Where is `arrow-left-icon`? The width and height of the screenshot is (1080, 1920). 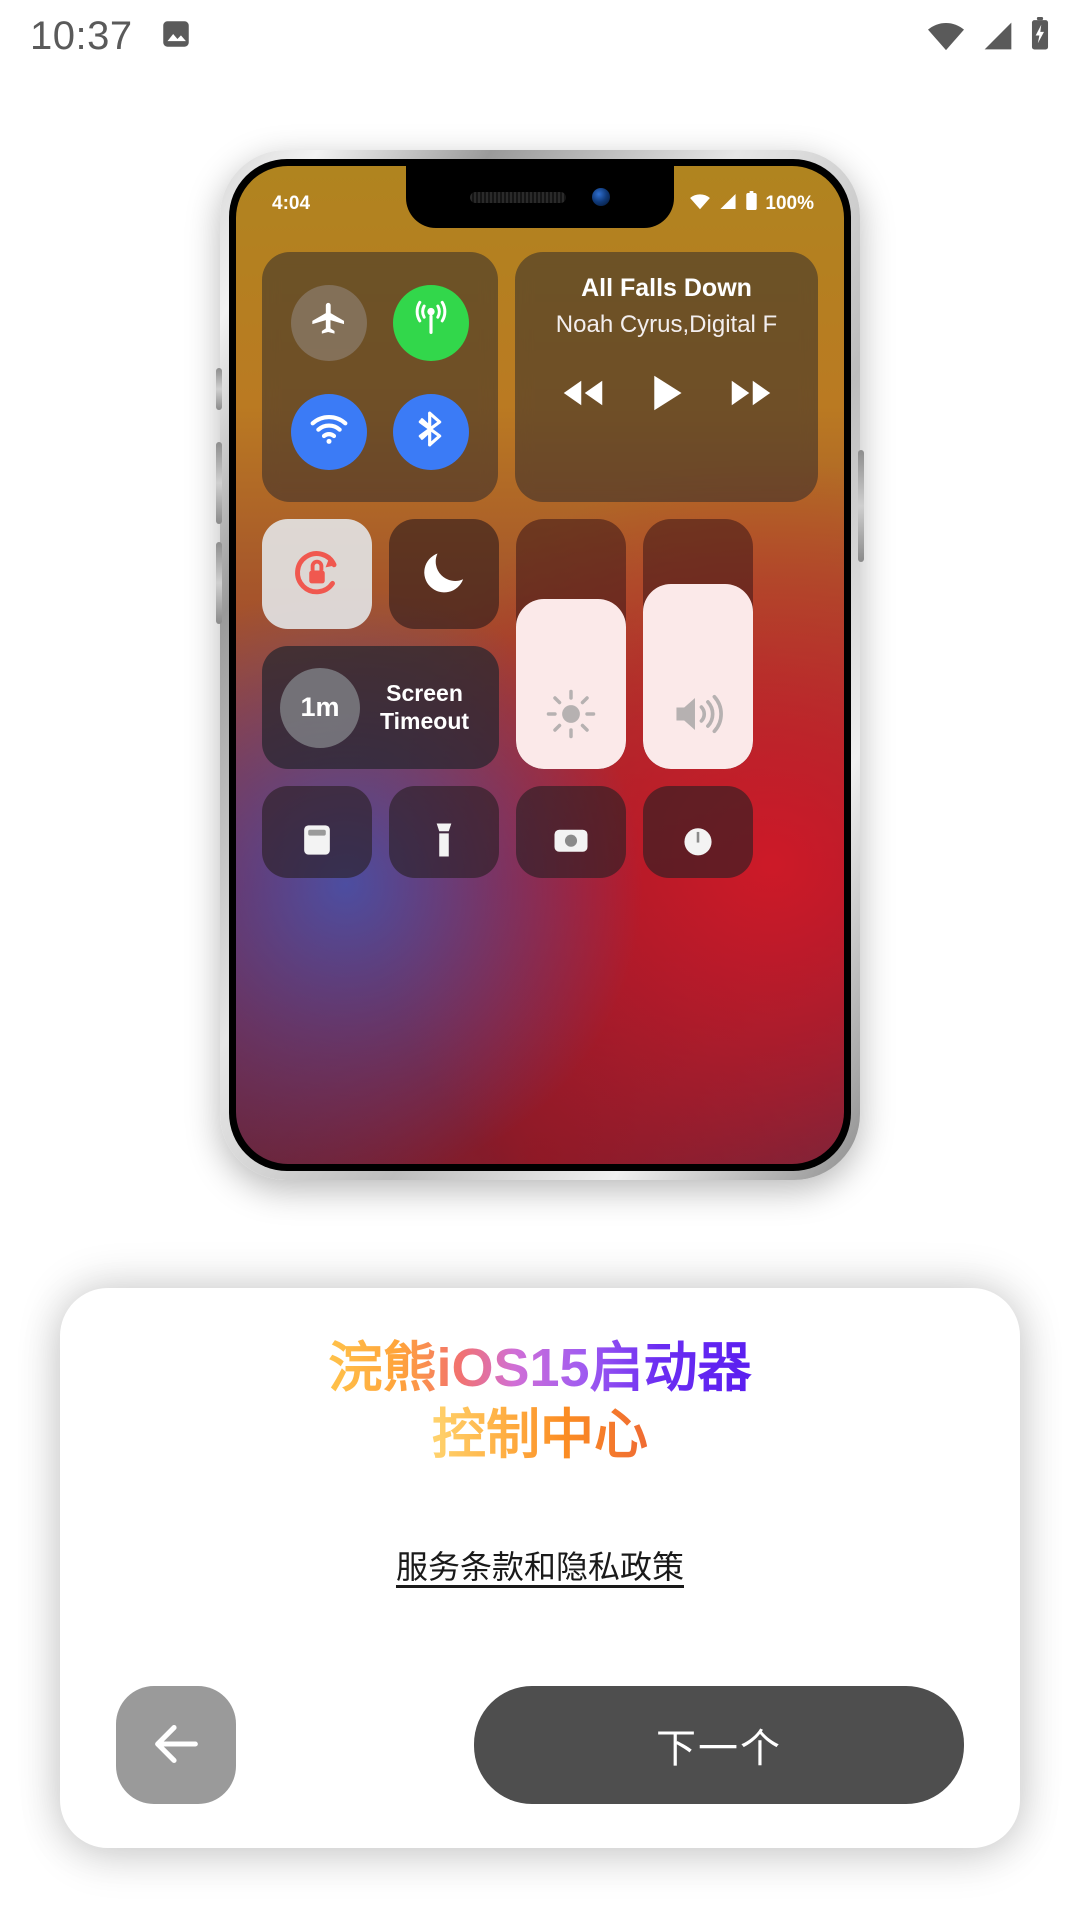 arrow-left-icon is located at coordinates (176, 1745).